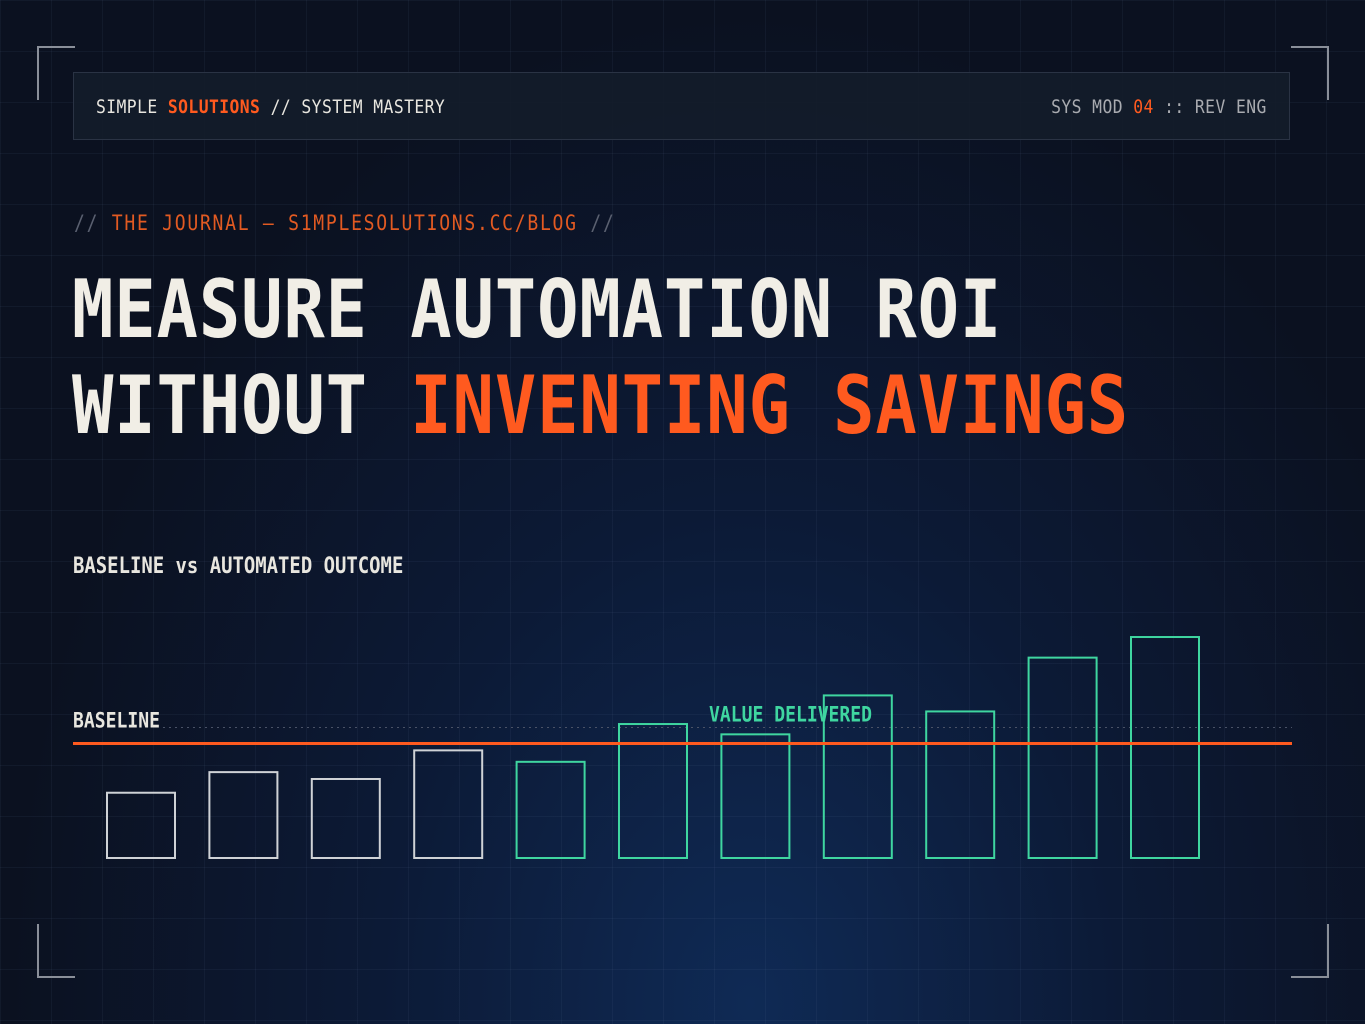  I want to click on corner-bracket-bottom-right, so click(1310, 951).